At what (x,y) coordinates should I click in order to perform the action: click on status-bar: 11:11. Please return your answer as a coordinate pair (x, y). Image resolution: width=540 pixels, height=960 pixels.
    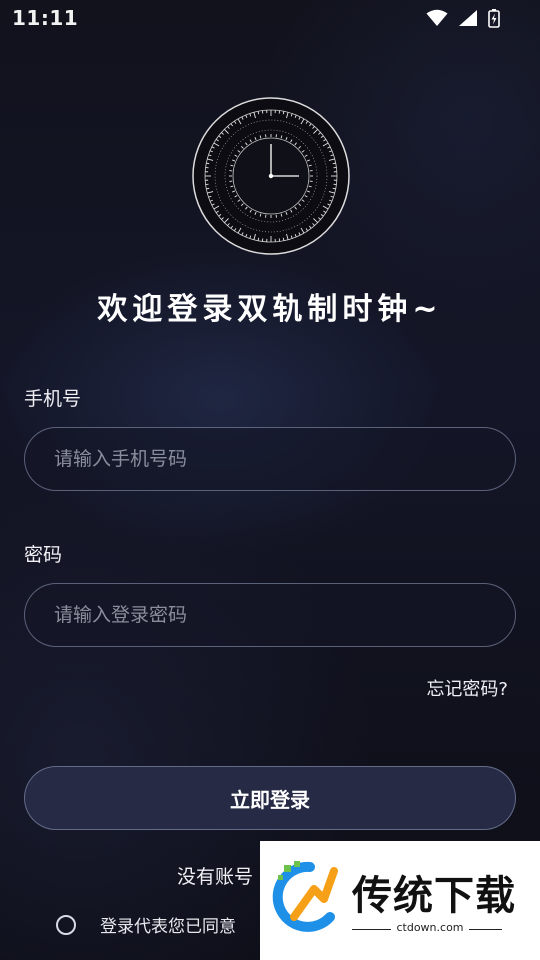
    Looking at the image, I should click on (270, 18).